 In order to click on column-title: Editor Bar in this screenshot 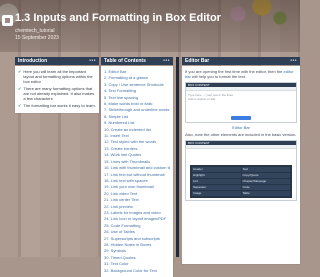, I will do `click(197, 61)`.